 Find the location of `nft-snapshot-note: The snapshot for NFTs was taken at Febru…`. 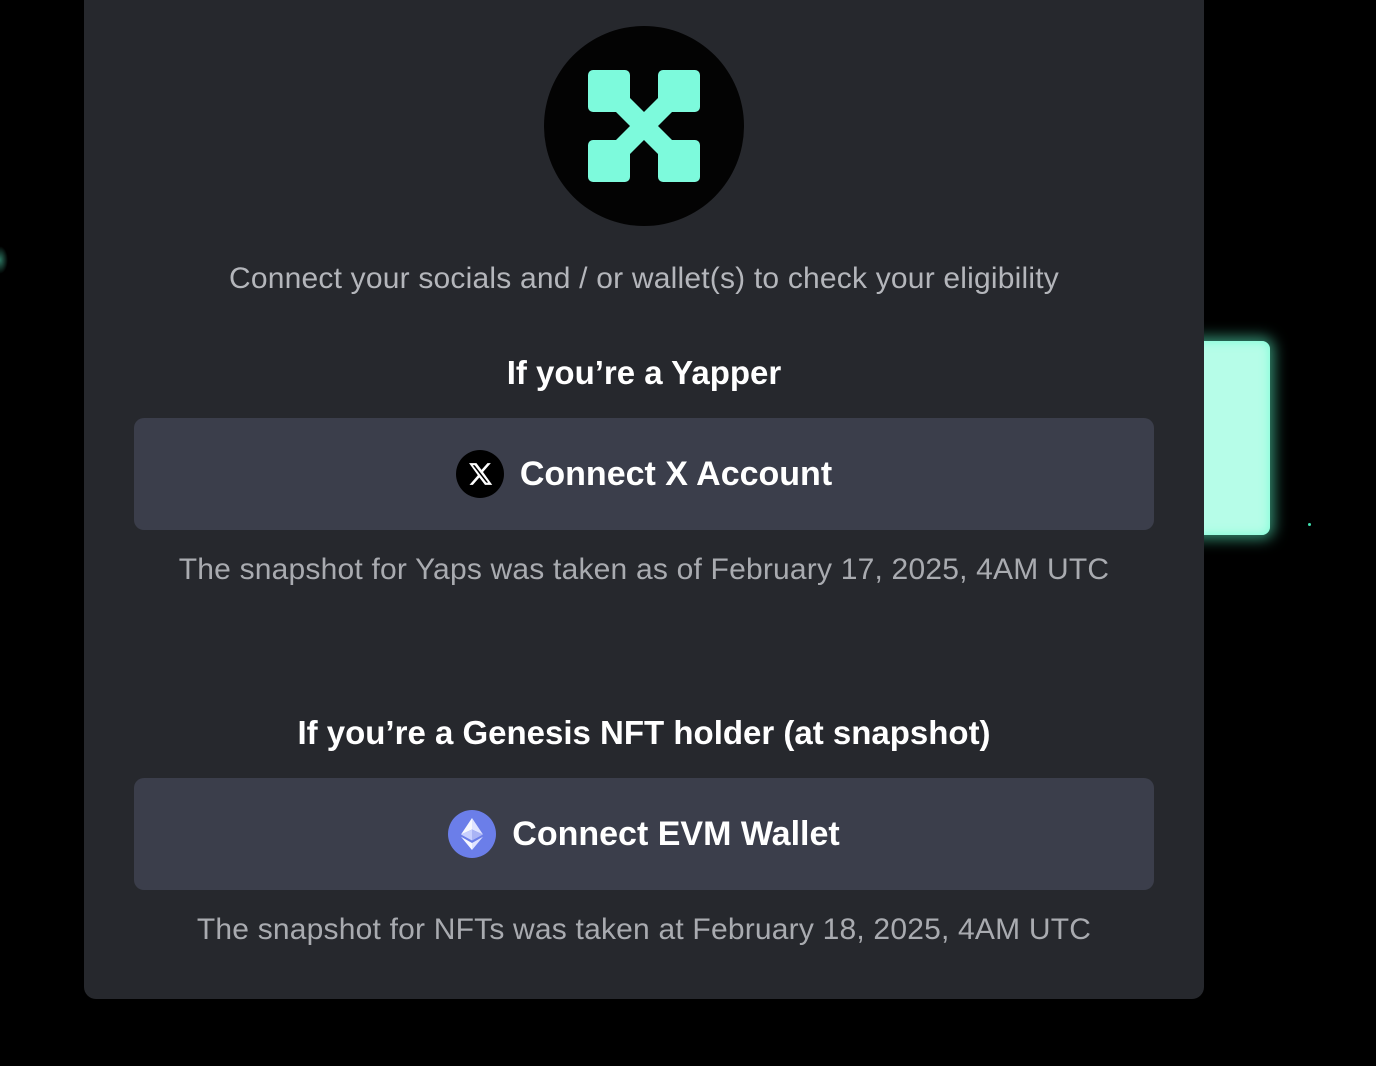

nft-snapshot-note: The snapshot for NFTs was taken at Febru… is located at coordinates (644, 929).